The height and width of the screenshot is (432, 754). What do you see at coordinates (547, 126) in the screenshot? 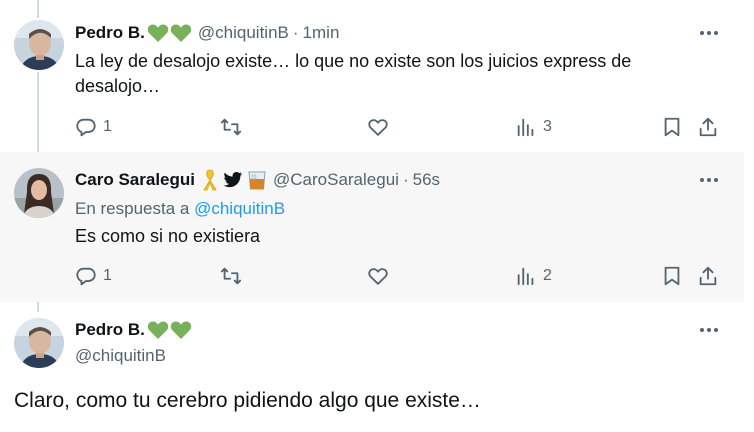
I see `view-count: 3` at bounding box center [547, 126].